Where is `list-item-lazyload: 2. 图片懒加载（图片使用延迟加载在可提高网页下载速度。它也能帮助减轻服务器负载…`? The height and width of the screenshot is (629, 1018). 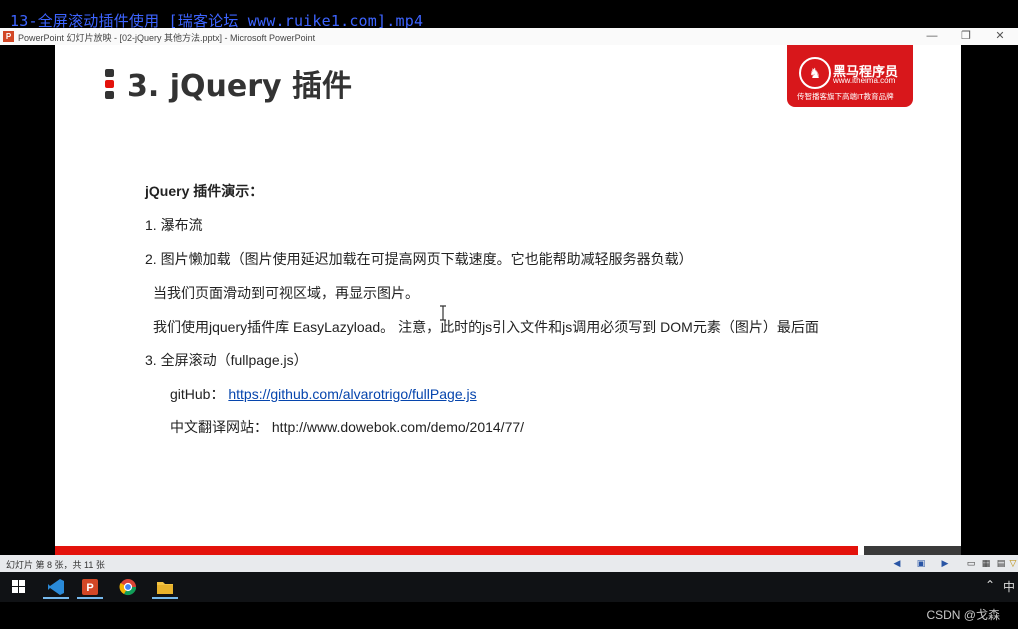 list-item-lazyload: 2. 图片懒加载（图片使用延迟加载在可提高网页下载速度。它也能帮助减轻服务器负载… is located at coordinates (419, 259).